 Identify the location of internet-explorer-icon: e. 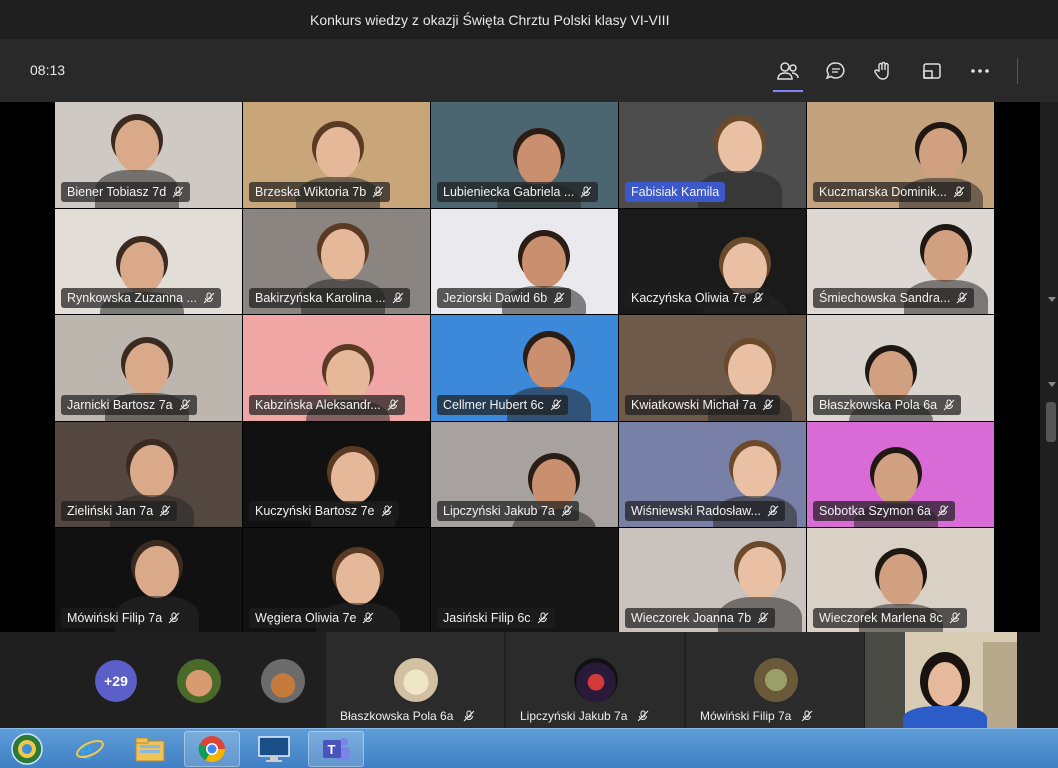
(90, 749).